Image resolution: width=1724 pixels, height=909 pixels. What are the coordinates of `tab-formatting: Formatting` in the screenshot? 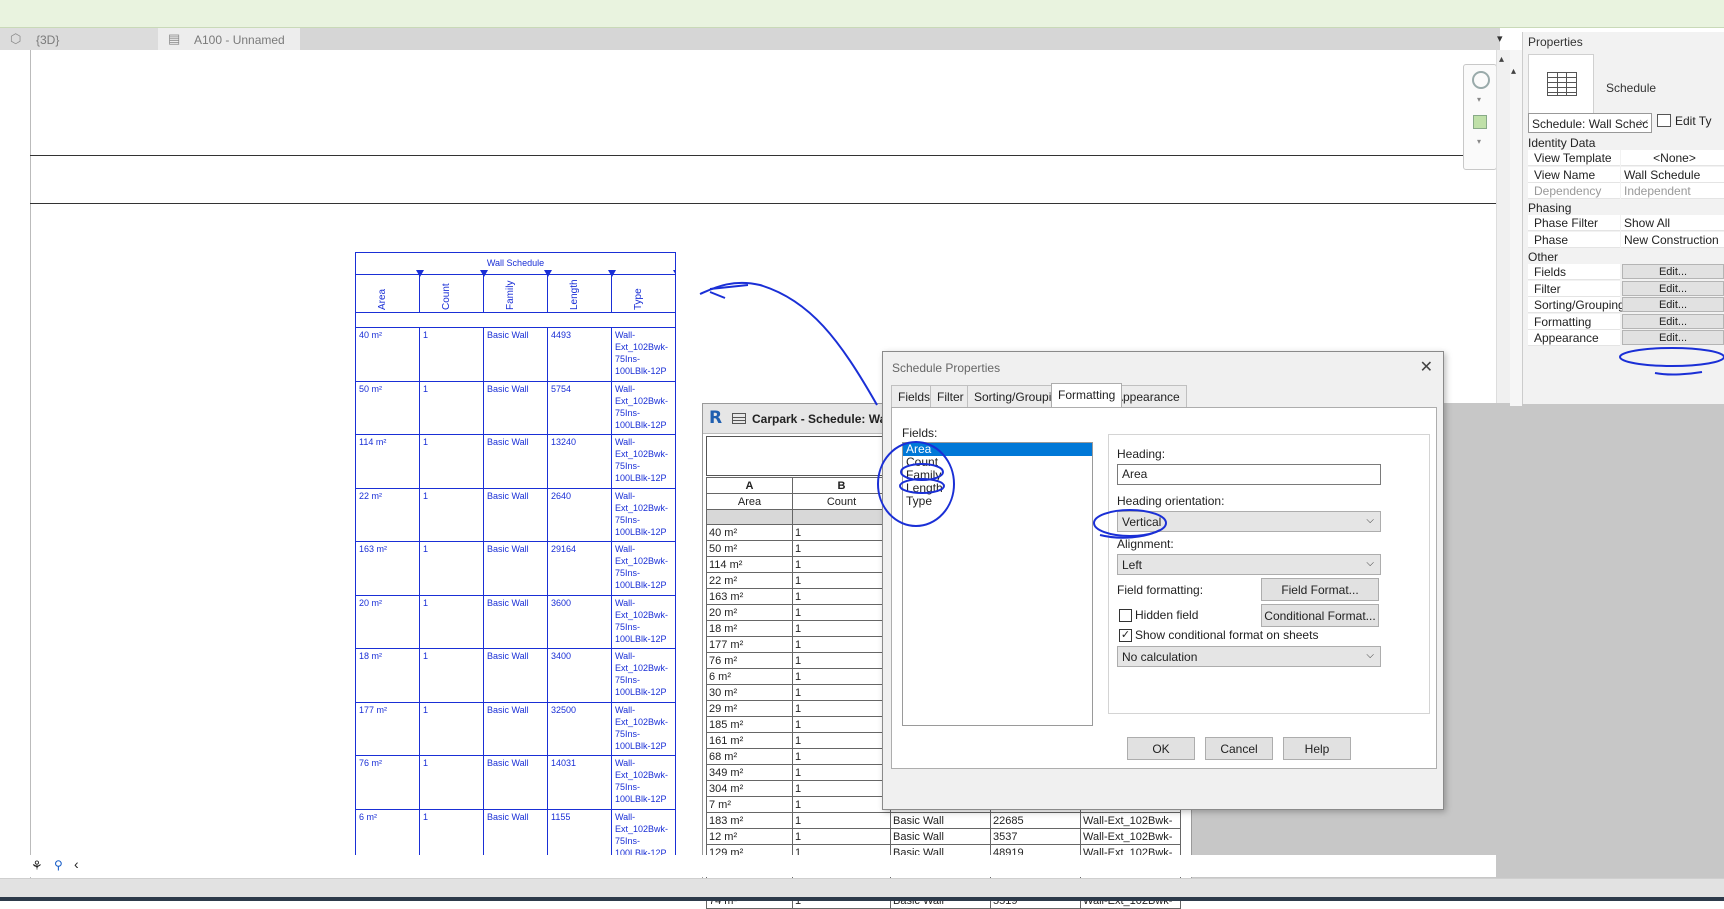 It's located at (1087, 395).